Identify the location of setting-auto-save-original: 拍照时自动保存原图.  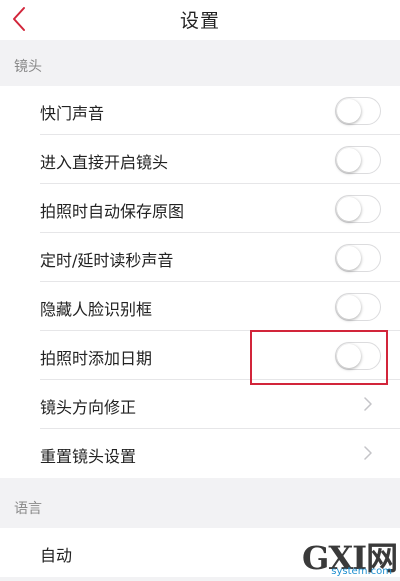
(200, 208).